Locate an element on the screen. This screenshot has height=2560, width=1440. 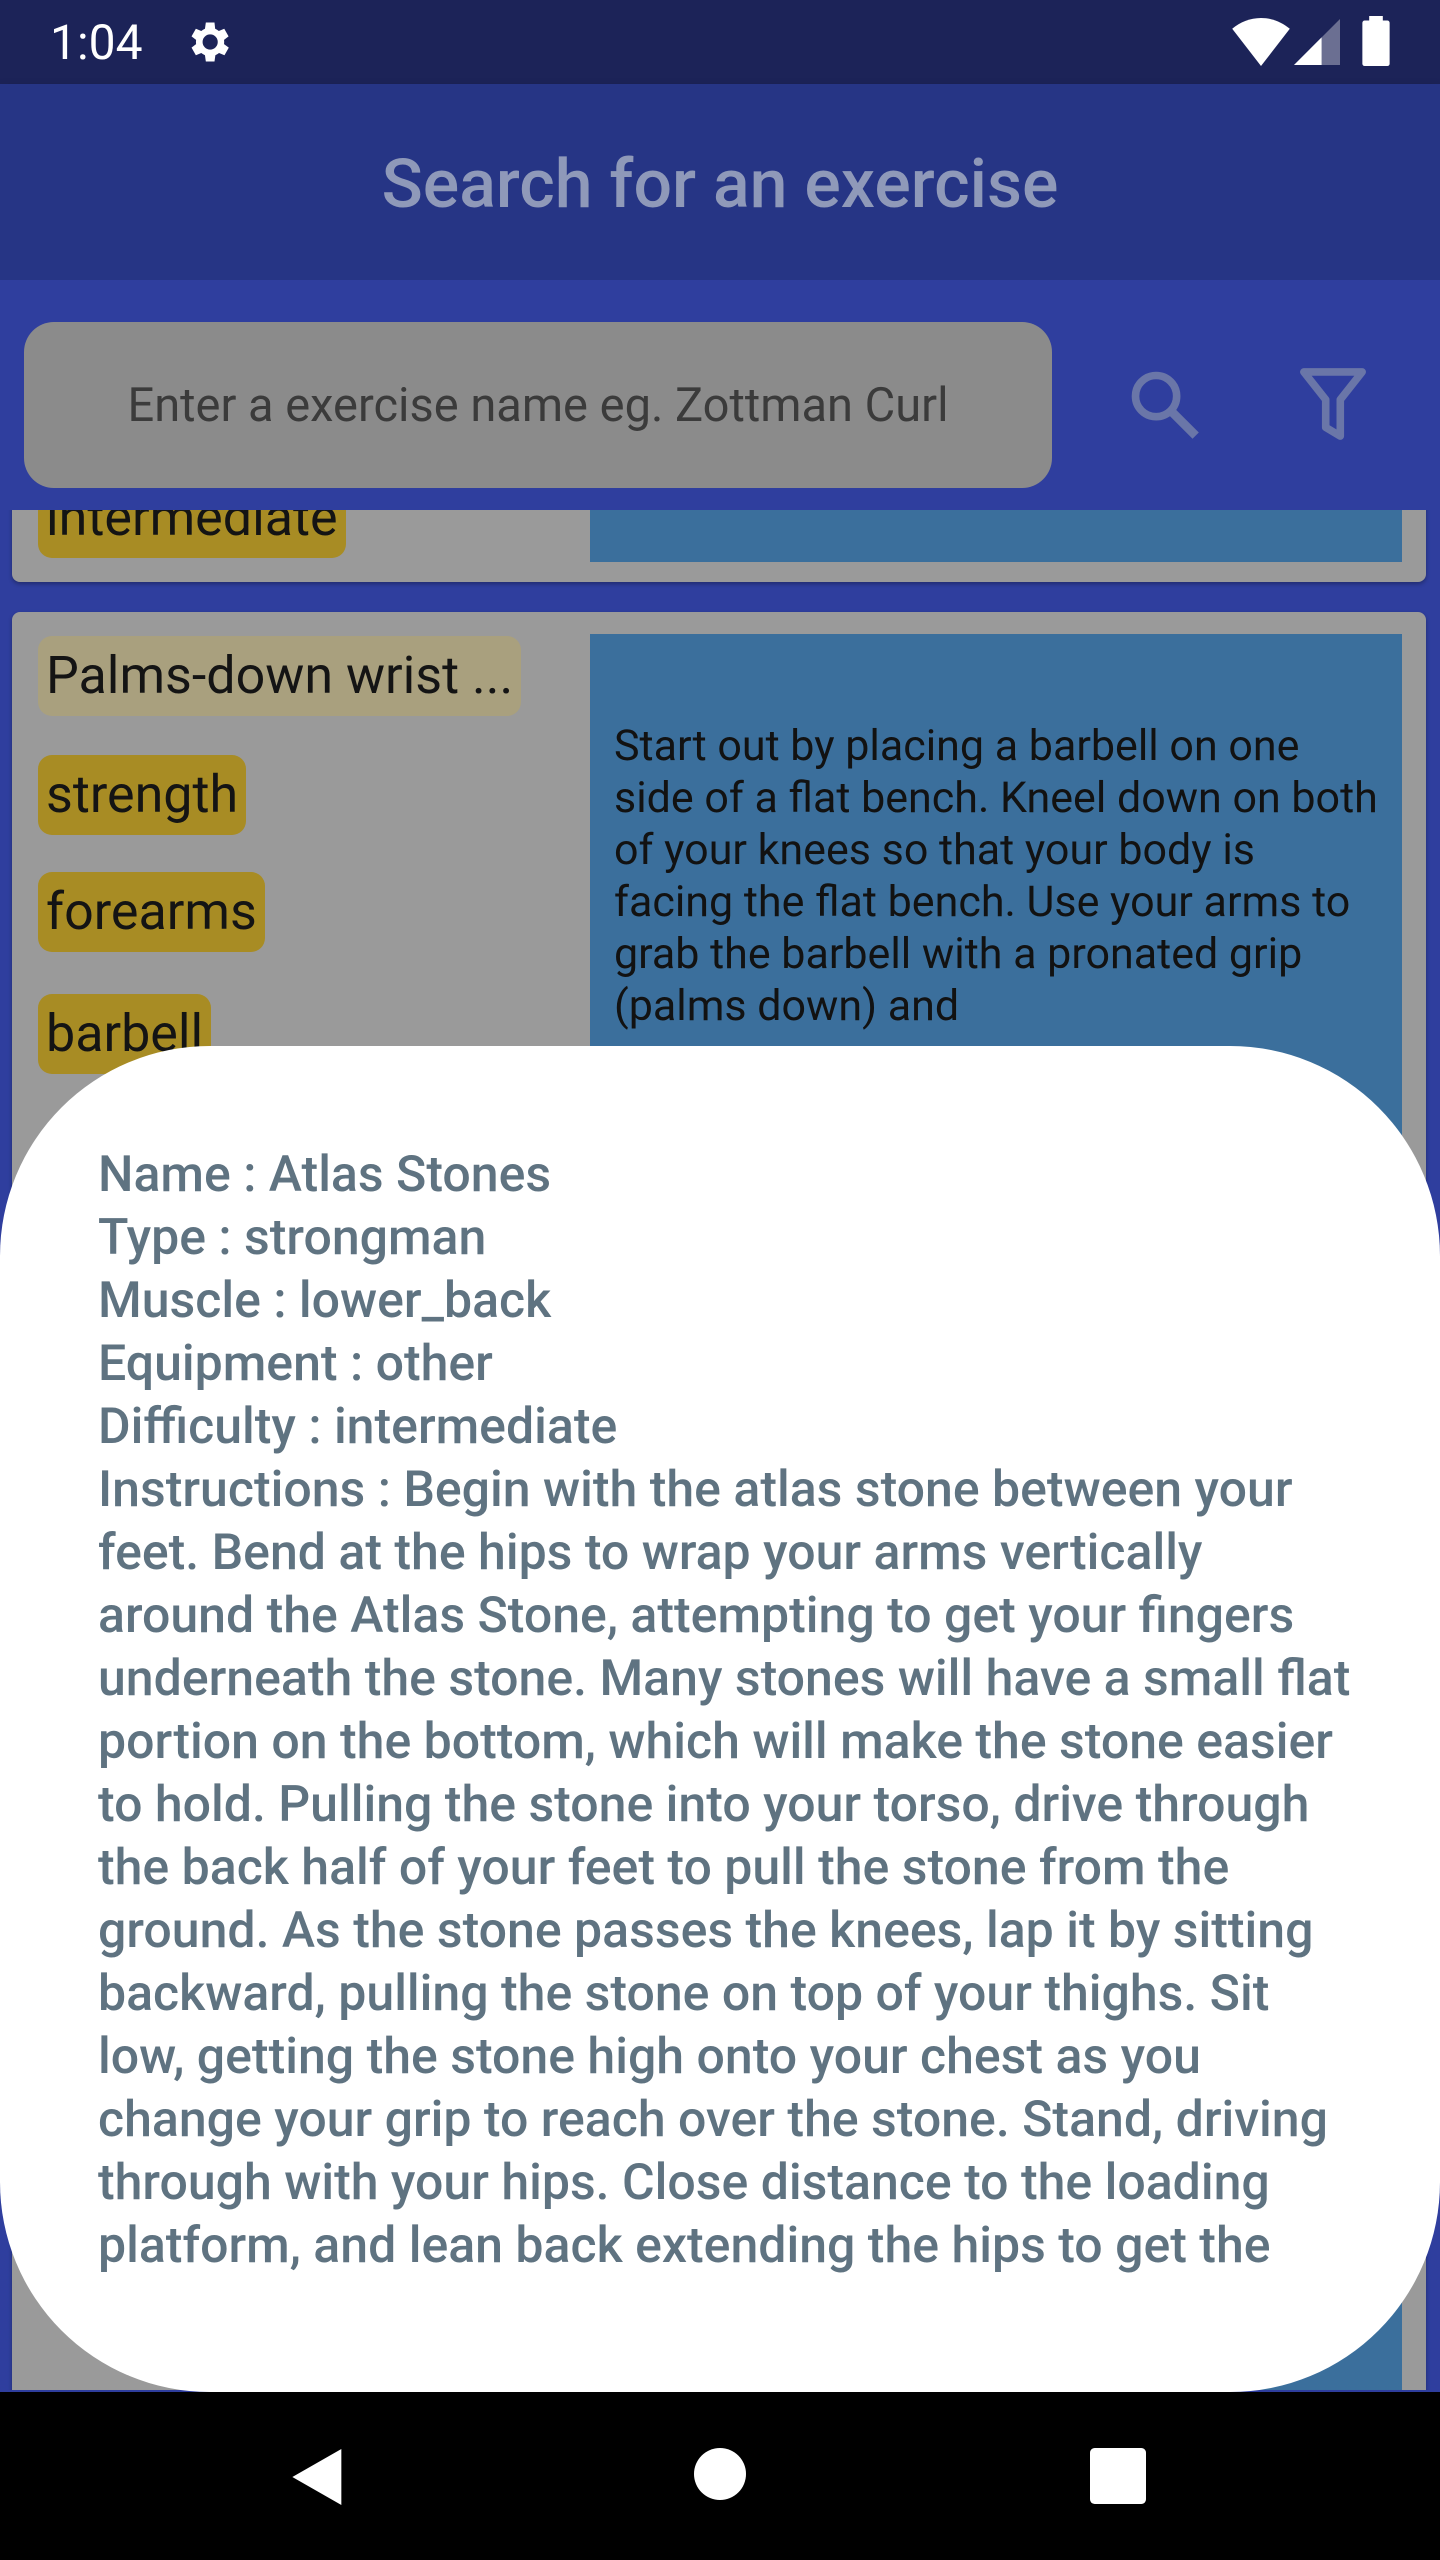
detail-equipment: Equipment : other is located at coordinates (295, 1364).